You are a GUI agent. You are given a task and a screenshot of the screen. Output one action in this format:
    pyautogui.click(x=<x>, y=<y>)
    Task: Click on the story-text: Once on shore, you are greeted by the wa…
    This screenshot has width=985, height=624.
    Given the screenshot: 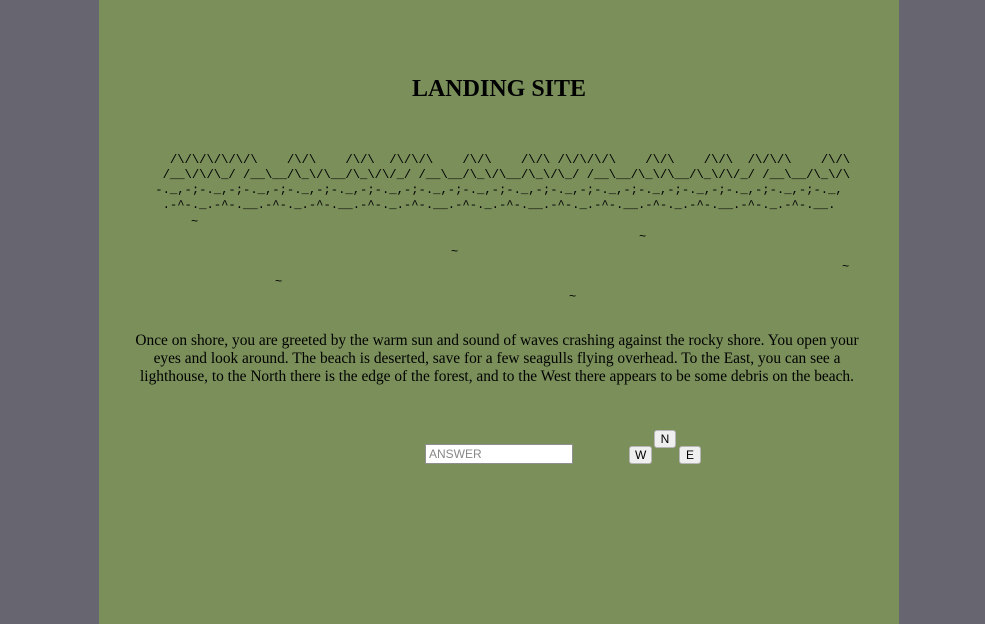 What is the action you would take?
    pyautogui.click(x=497, y=358)
    